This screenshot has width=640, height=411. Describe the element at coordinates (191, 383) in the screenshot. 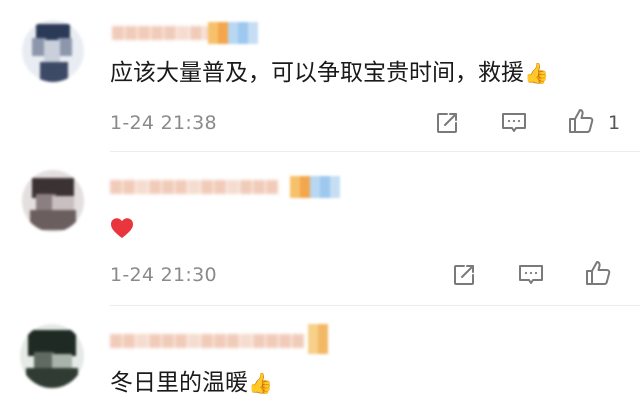

I see `comment-text: 冬日里的温暖👍` at that location.